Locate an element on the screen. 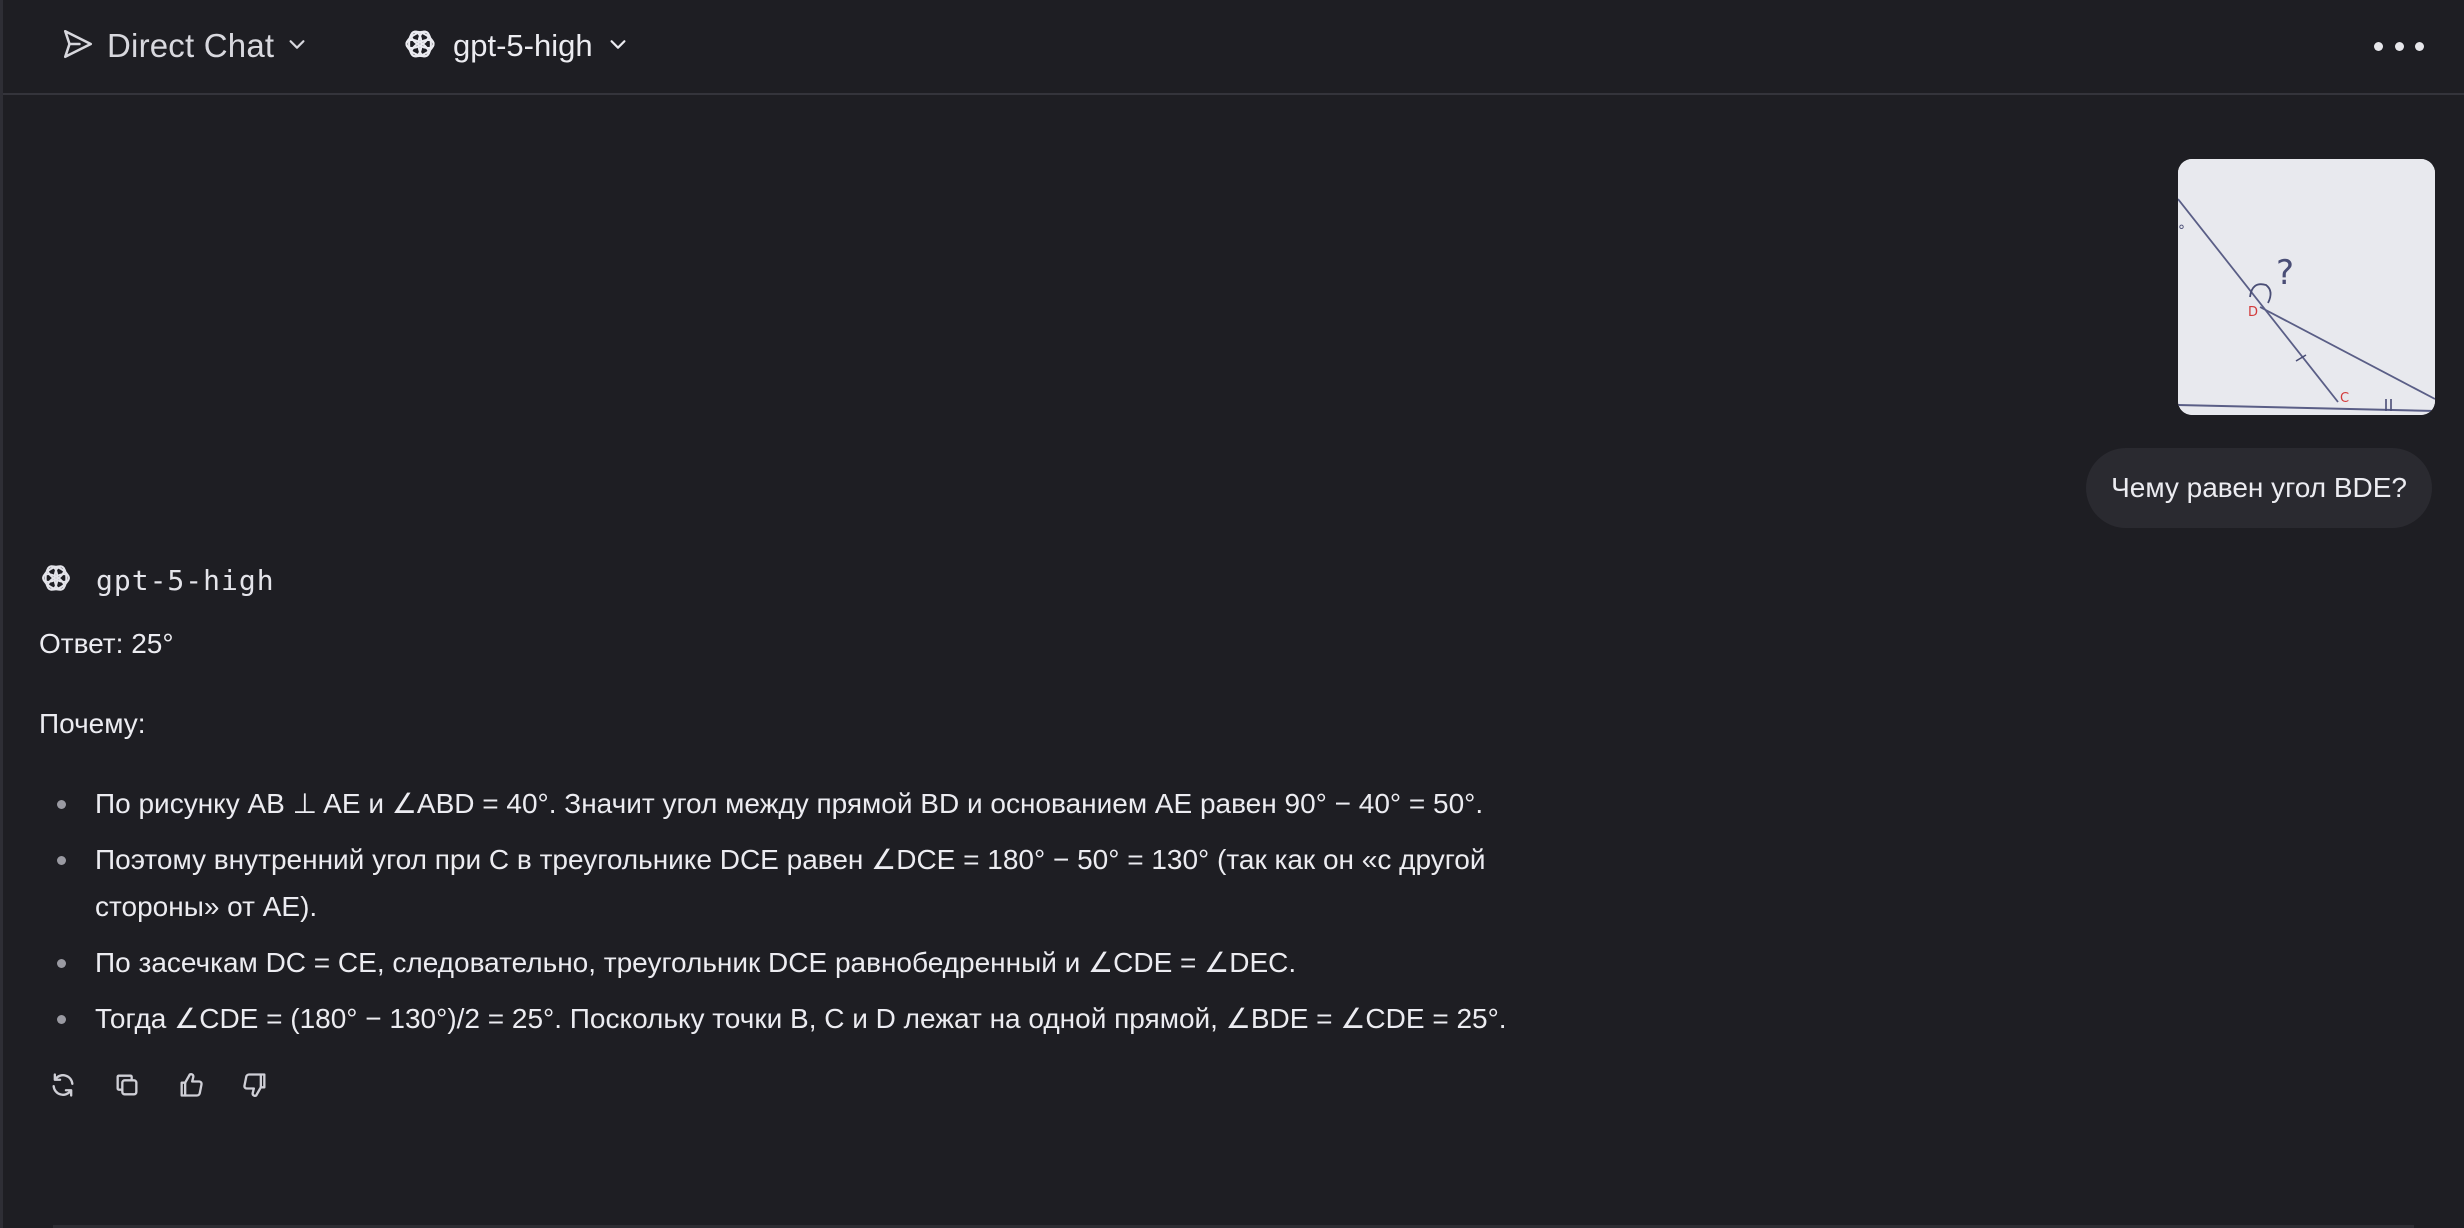 The width and height of the screenshot is (2464, 1228). regenerate-icon is located at coordinates (63, 1087).